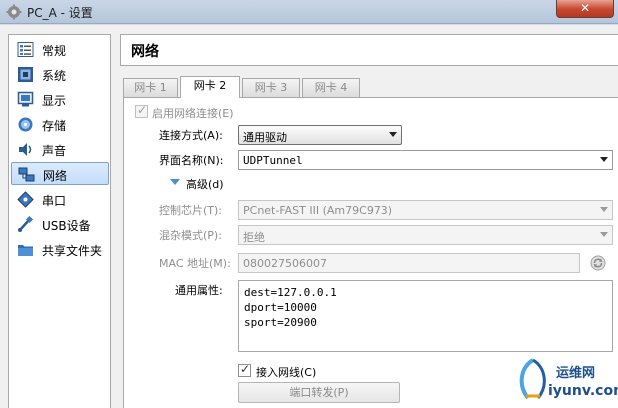 This screenshot has width=618, height=408. What do you see at coordinates (210, 87) in the screenshot?
I see `tab-adapter-2: 网卡 2` at bounding box center [210, 87].